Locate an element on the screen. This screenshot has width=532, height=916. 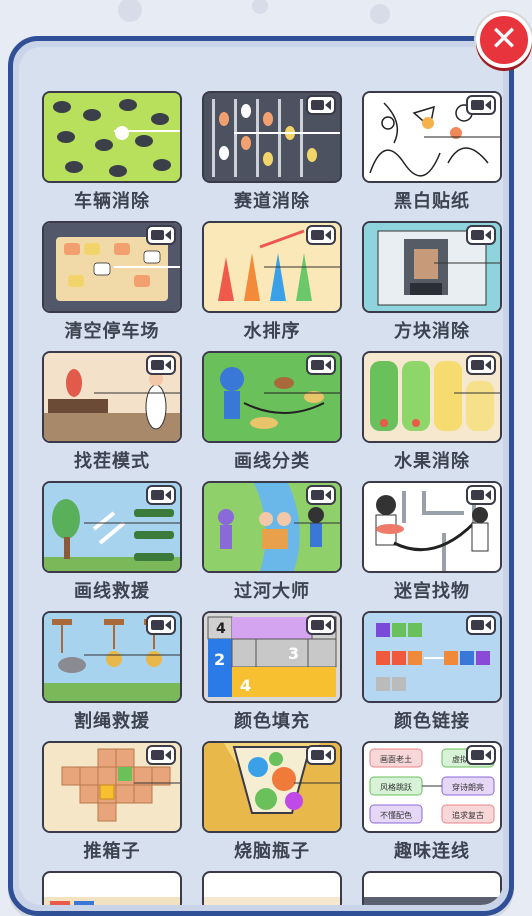
game-label: 颜色链接 is located at coordinates (432, 721).